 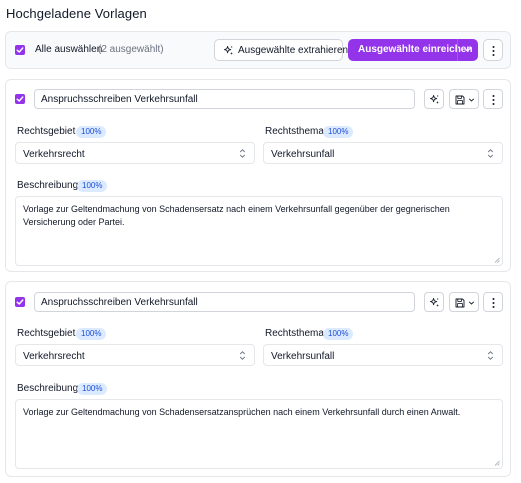 I want to click on split-divider, so click(x=457, y=50).